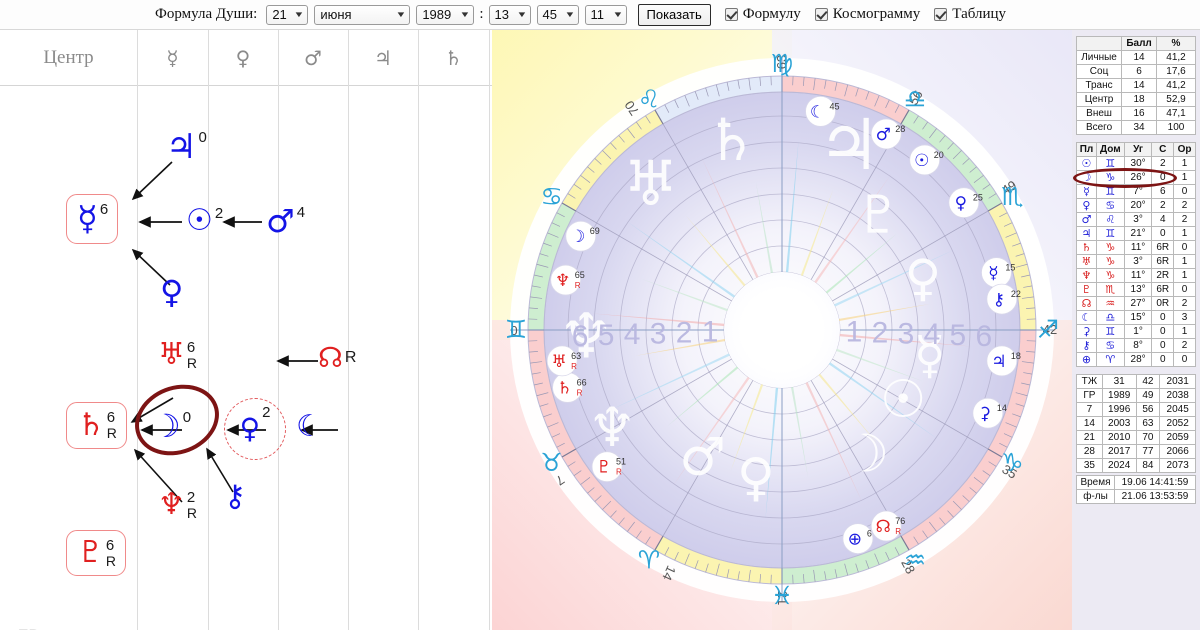 This screenshot has height=630, width=1200. What do you see at coordinates (1177, 395) in the screenshot?
I see `cycle-year-end: 2038` at bounding box center [1177, 395].